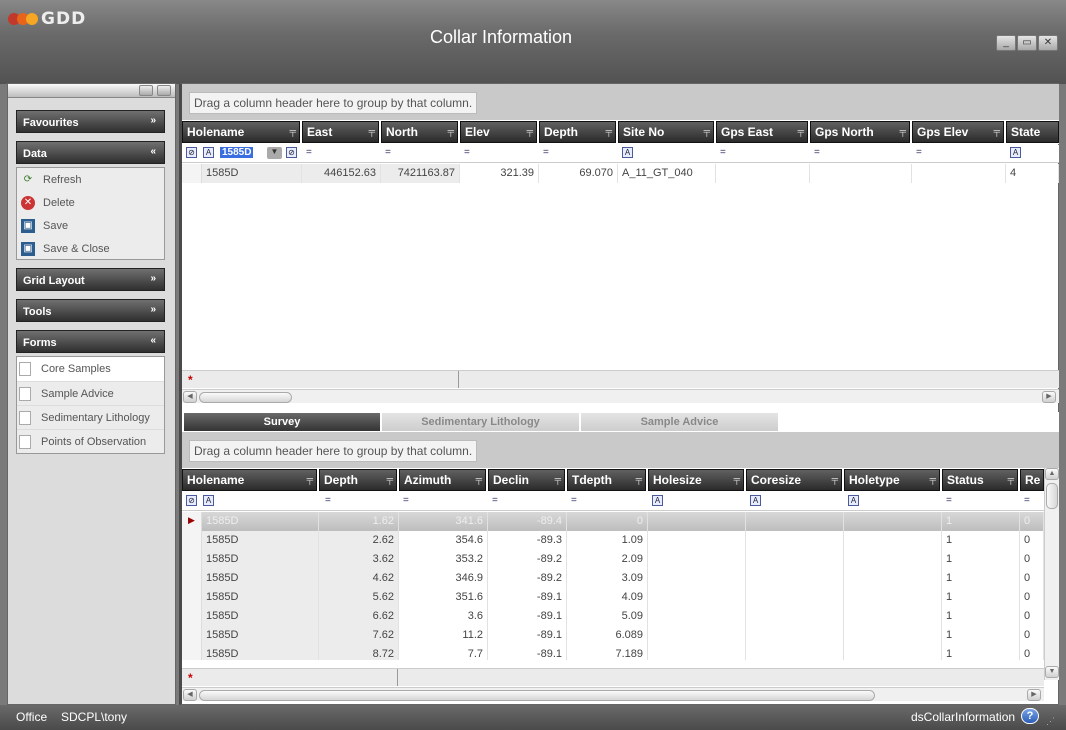 The width and height of the screenshot is (1066, 730). Describe the element at coordinates (443, 616) in the screenshot. I see `cell-azimuth: 3.6` at that location.